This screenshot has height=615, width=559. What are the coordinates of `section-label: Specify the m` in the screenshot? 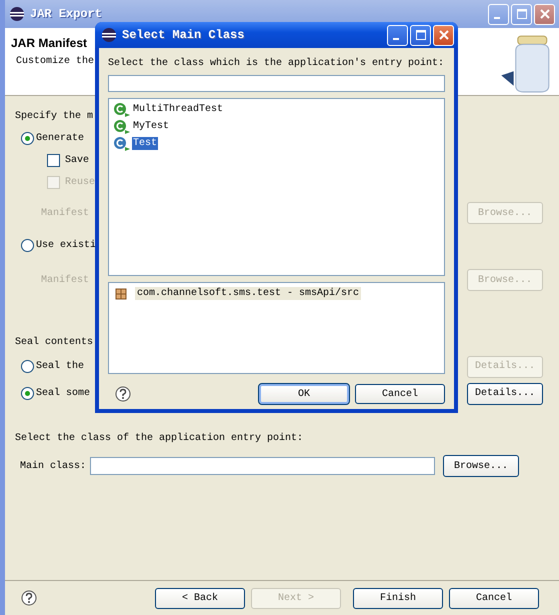 It's located at (54, 116).